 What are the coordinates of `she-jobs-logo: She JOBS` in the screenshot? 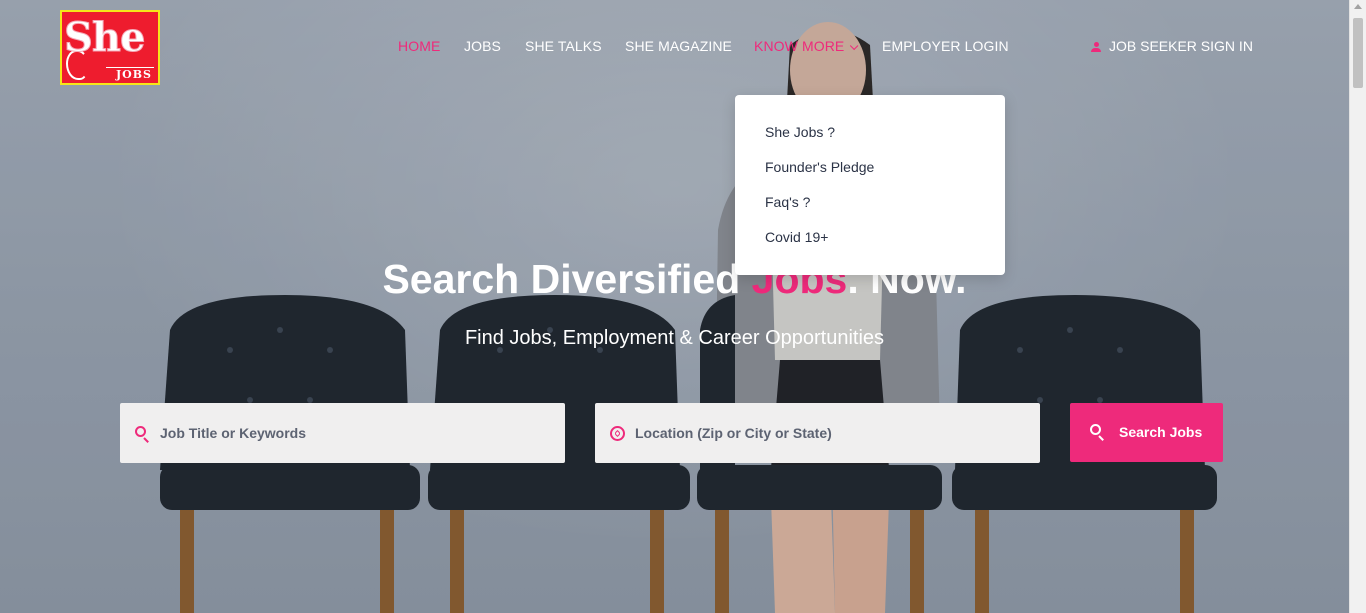 It's located at (110, 47).